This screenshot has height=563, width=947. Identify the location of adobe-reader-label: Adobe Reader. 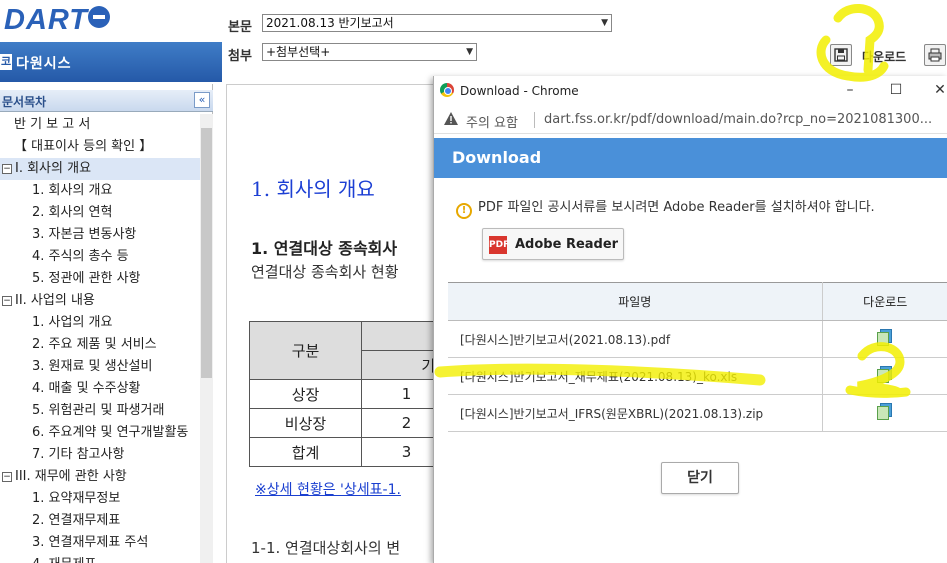
(567, 244).